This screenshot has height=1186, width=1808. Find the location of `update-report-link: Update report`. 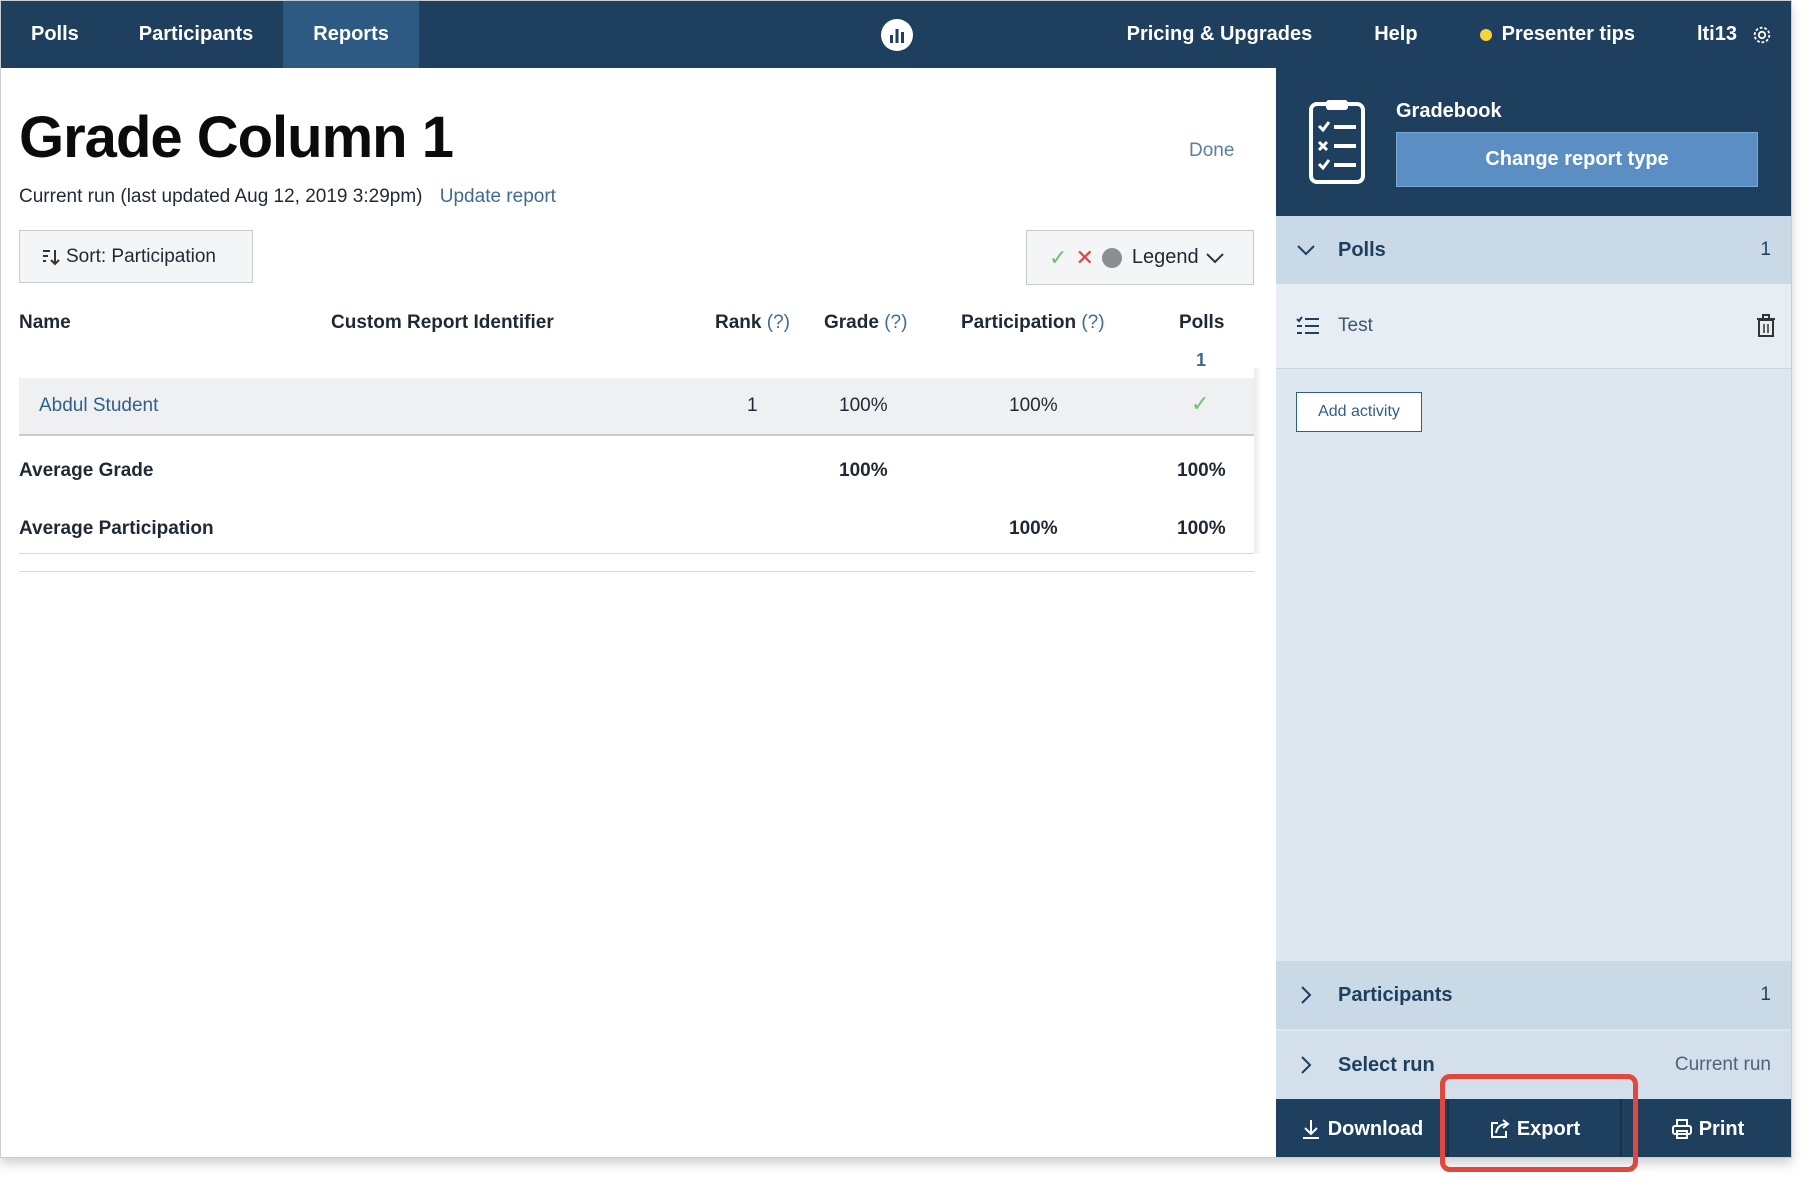

update-report-link: Update report is located at coordinates (498, 196).